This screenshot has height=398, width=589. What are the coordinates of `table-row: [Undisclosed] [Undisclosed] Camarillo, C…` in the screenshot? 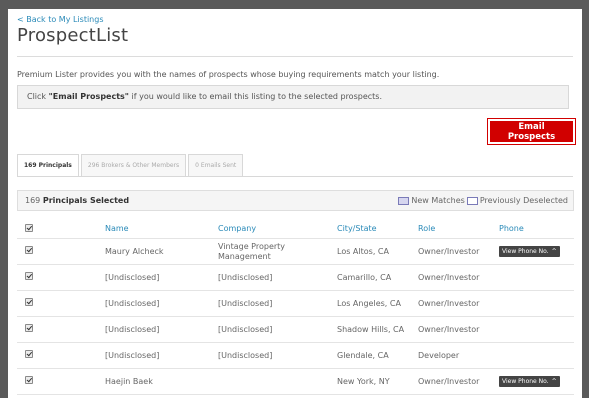 It's located at (295, 277).